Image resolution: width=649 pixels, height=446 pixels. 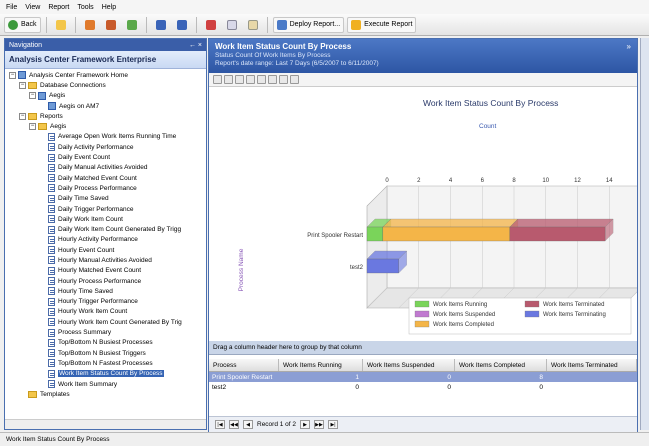 I want to click on x-tick-label: 12, so click(x=577, y=181).